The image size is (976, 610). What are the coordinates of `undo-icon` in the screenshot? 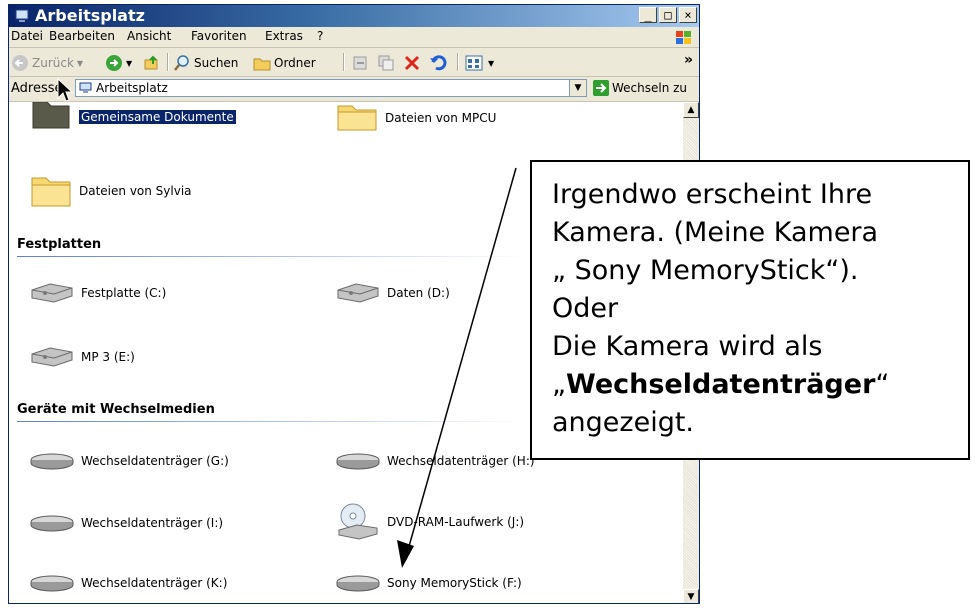 It's located at (438, 63).